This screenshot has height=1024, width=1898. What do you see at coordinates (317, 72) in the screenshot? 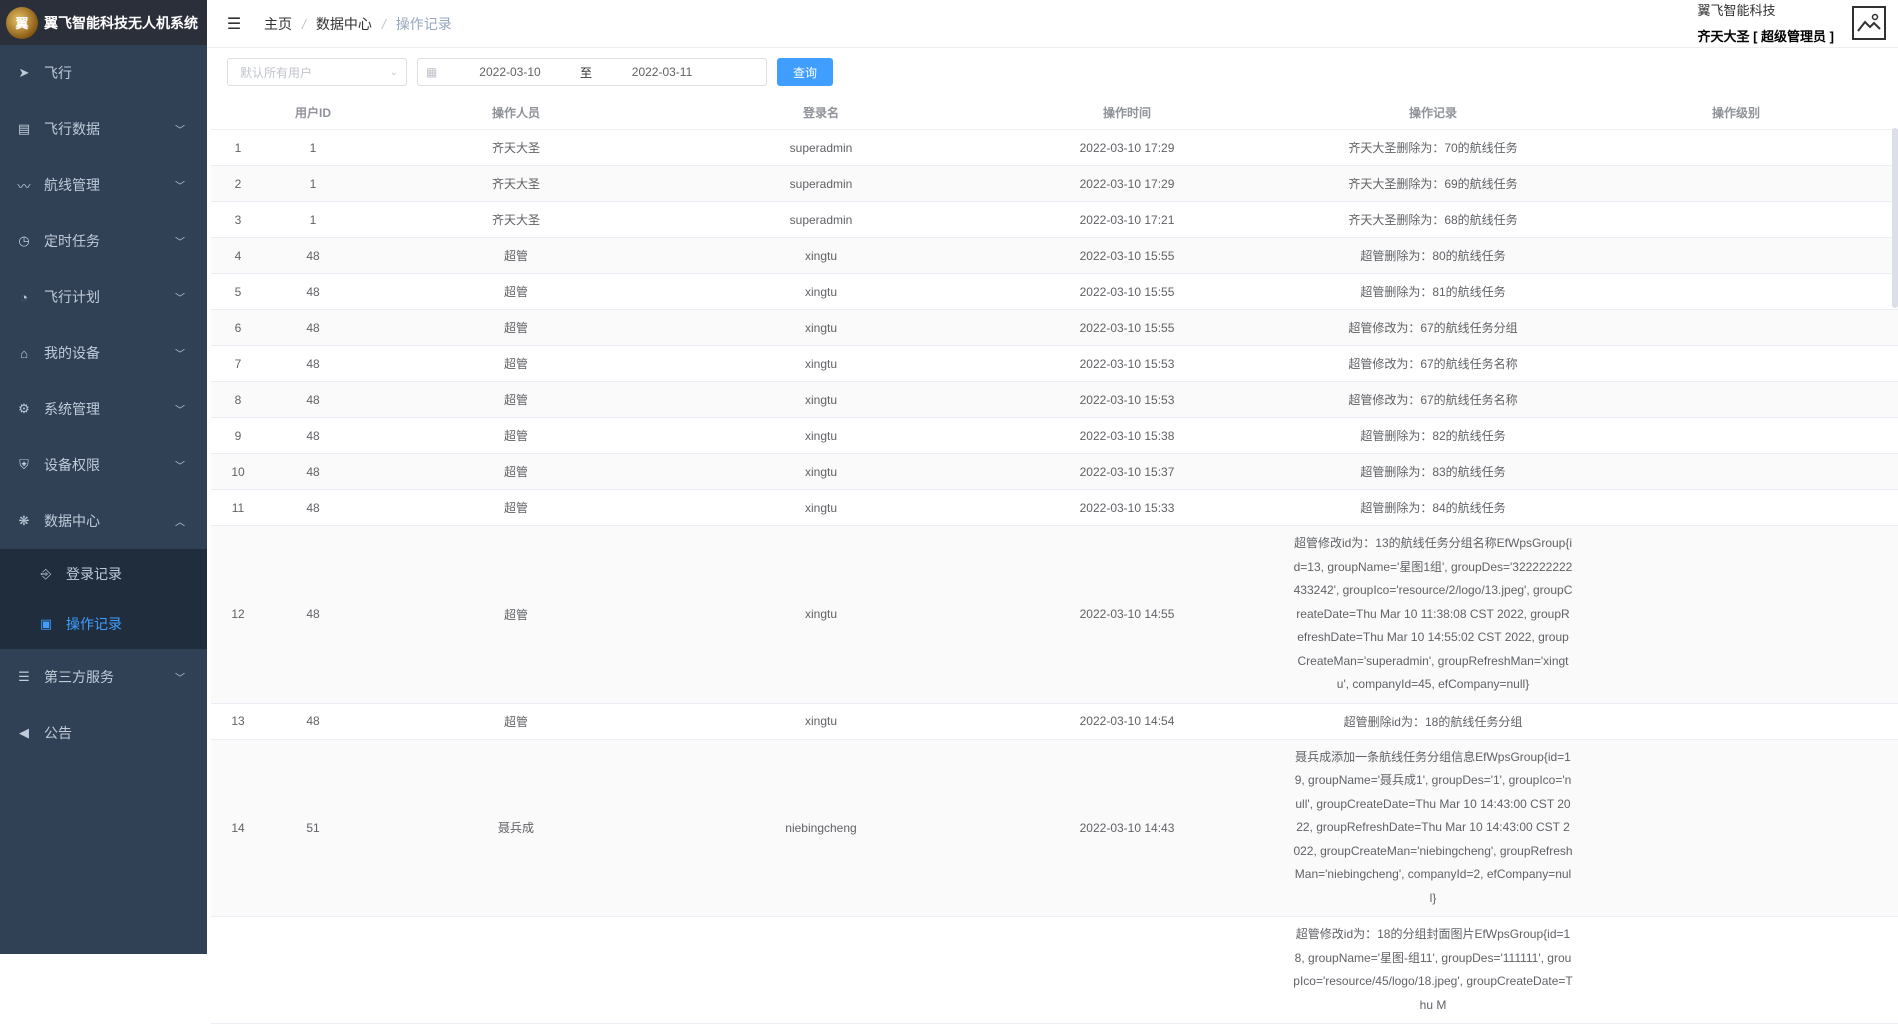
I see `user-select: 默认所有用户 ⌄` at bounding box center [317, 72].